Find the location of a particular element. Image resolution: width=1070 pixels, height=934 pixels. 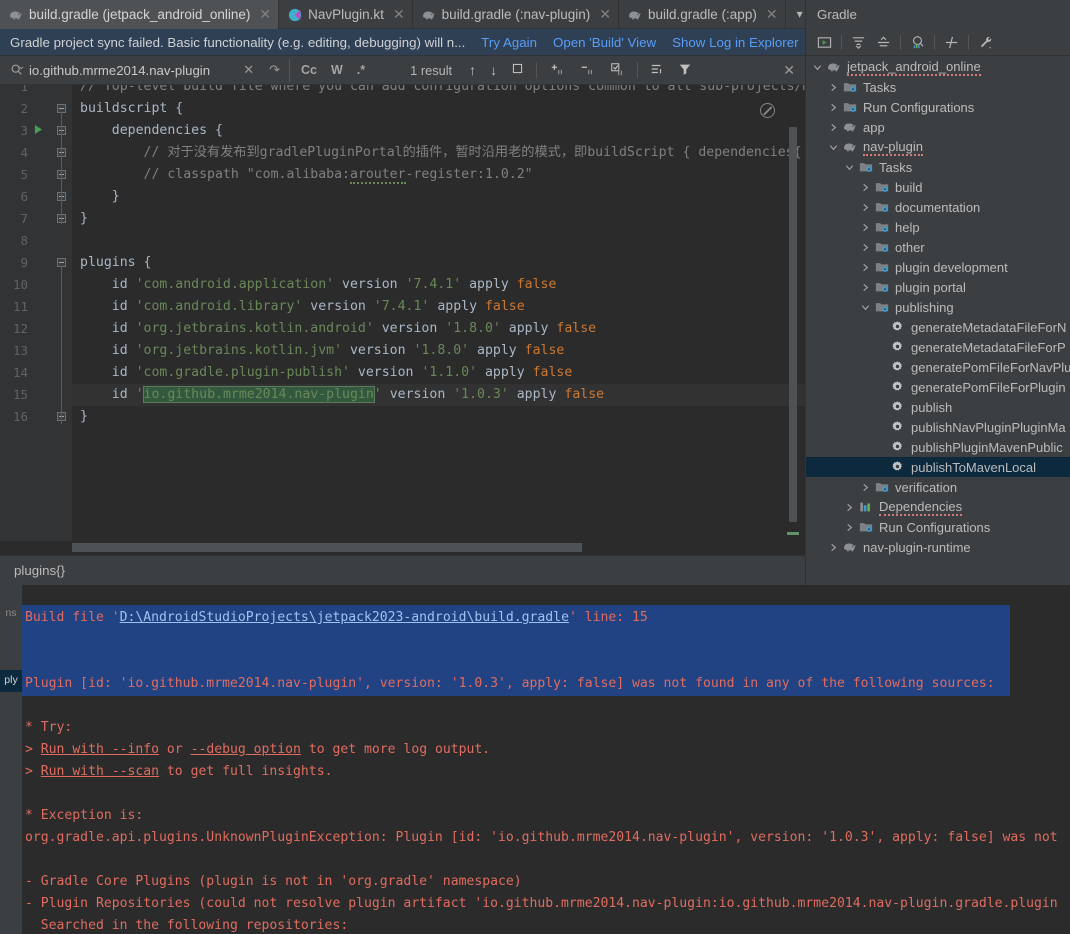

build-tool-settings-icon is located at coordinates (985, 42).